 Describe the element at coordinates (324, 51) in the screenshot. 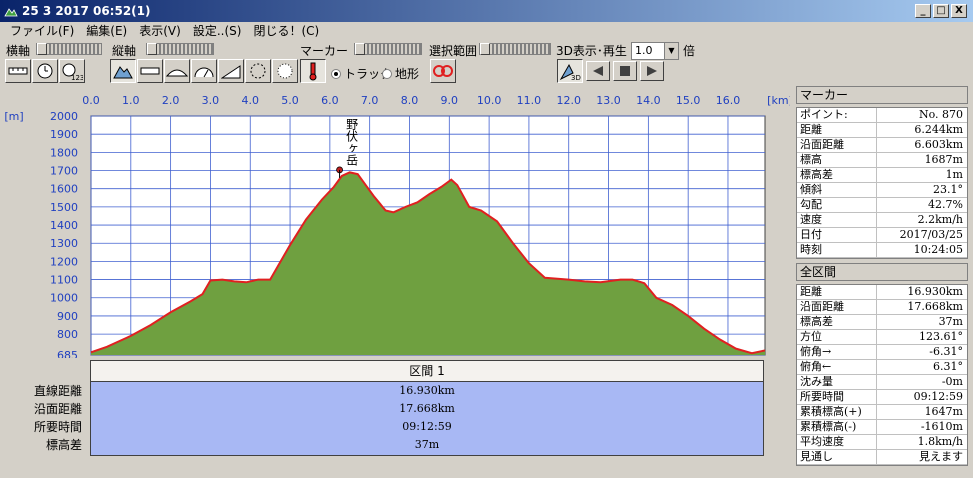

I see `marker-label: マーカー` at that location.